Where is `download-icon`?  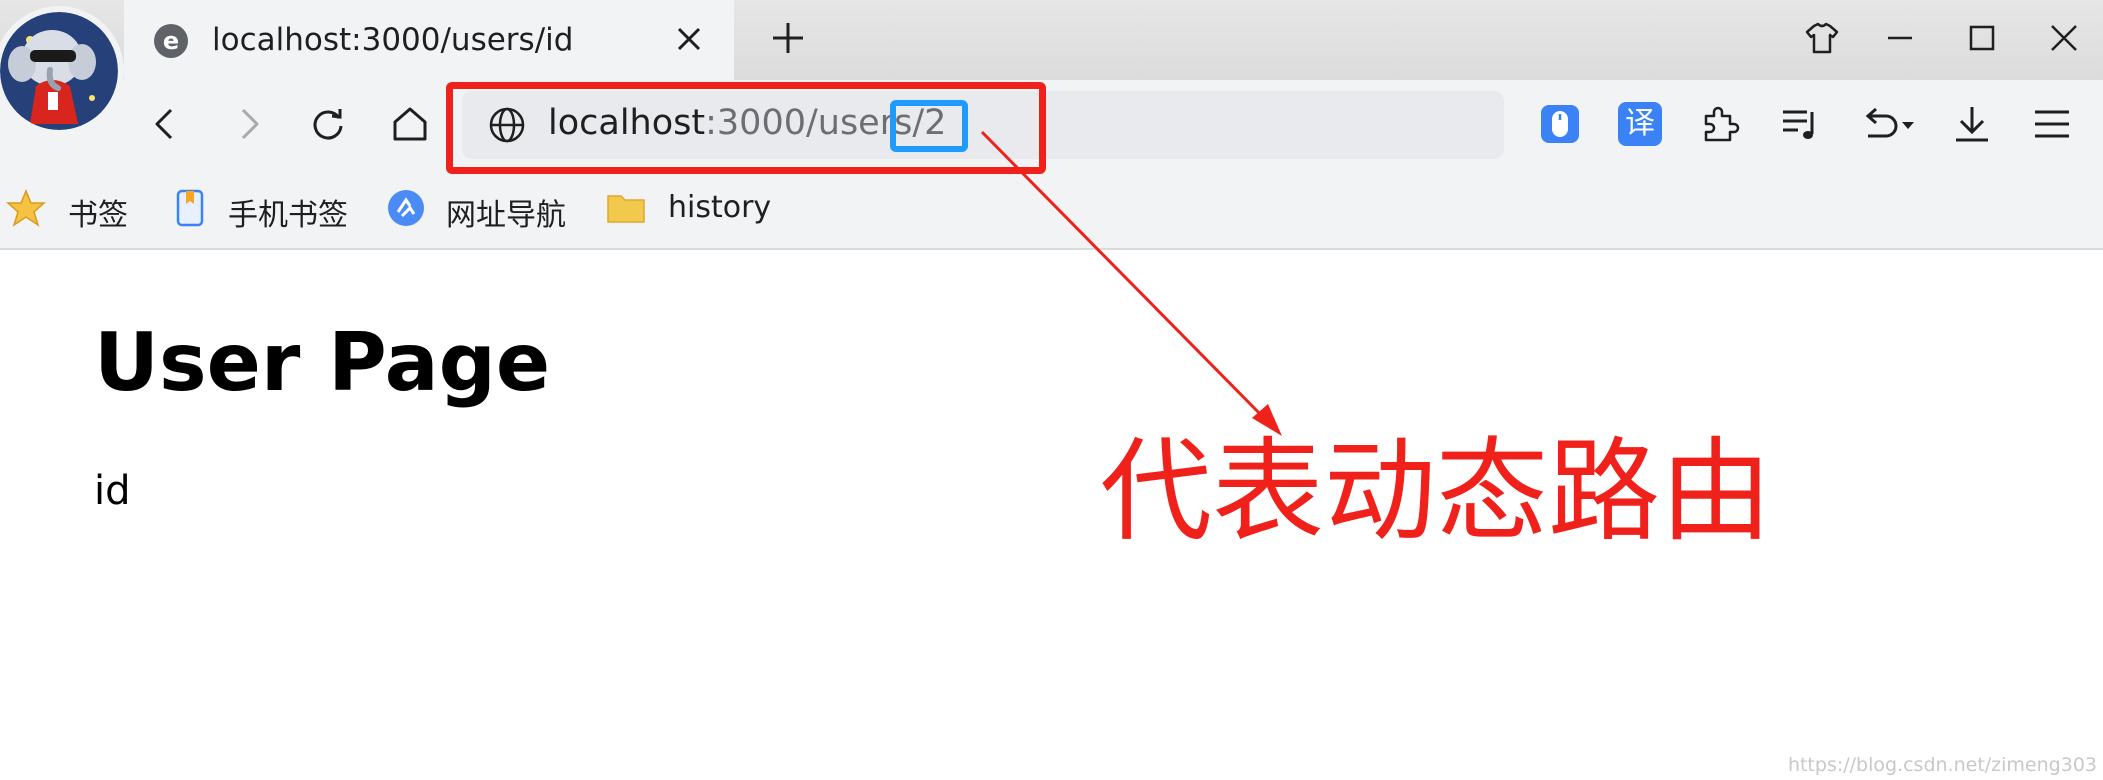 download-icon is located at coordinates (1972, 124).